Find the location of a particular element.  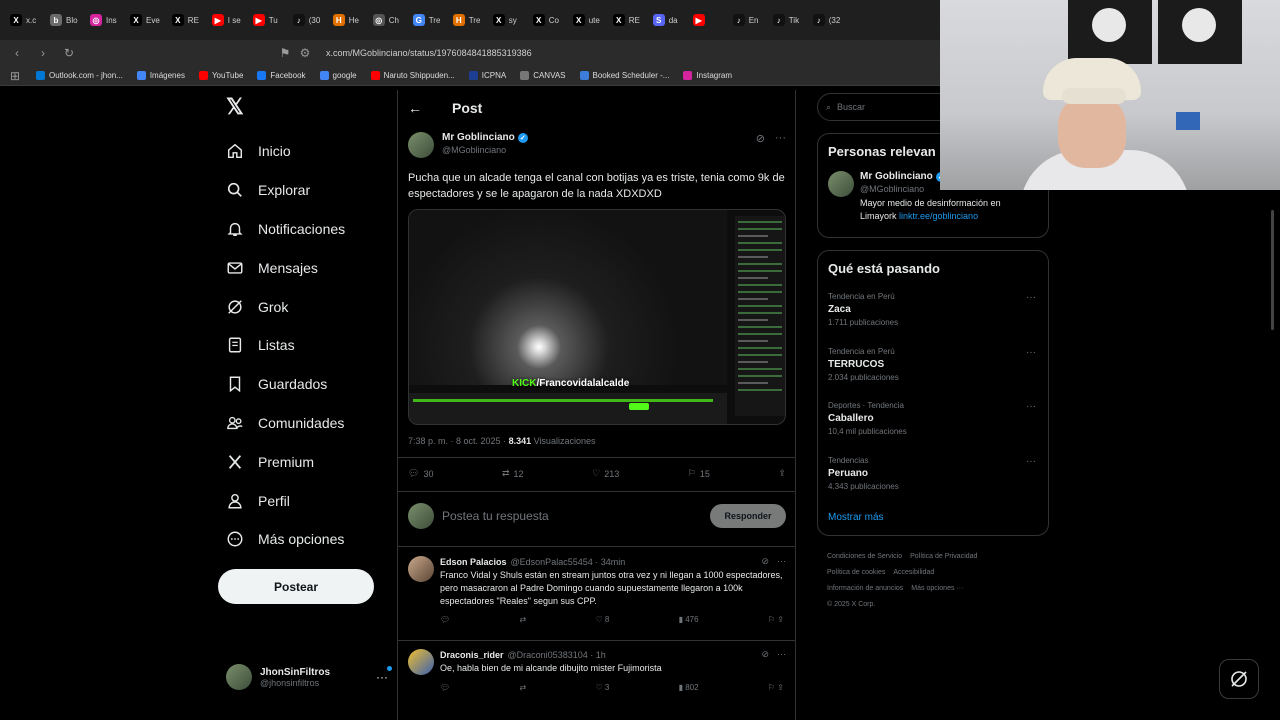

footer-link: Política de cookies is located at coordinates (856, 572).